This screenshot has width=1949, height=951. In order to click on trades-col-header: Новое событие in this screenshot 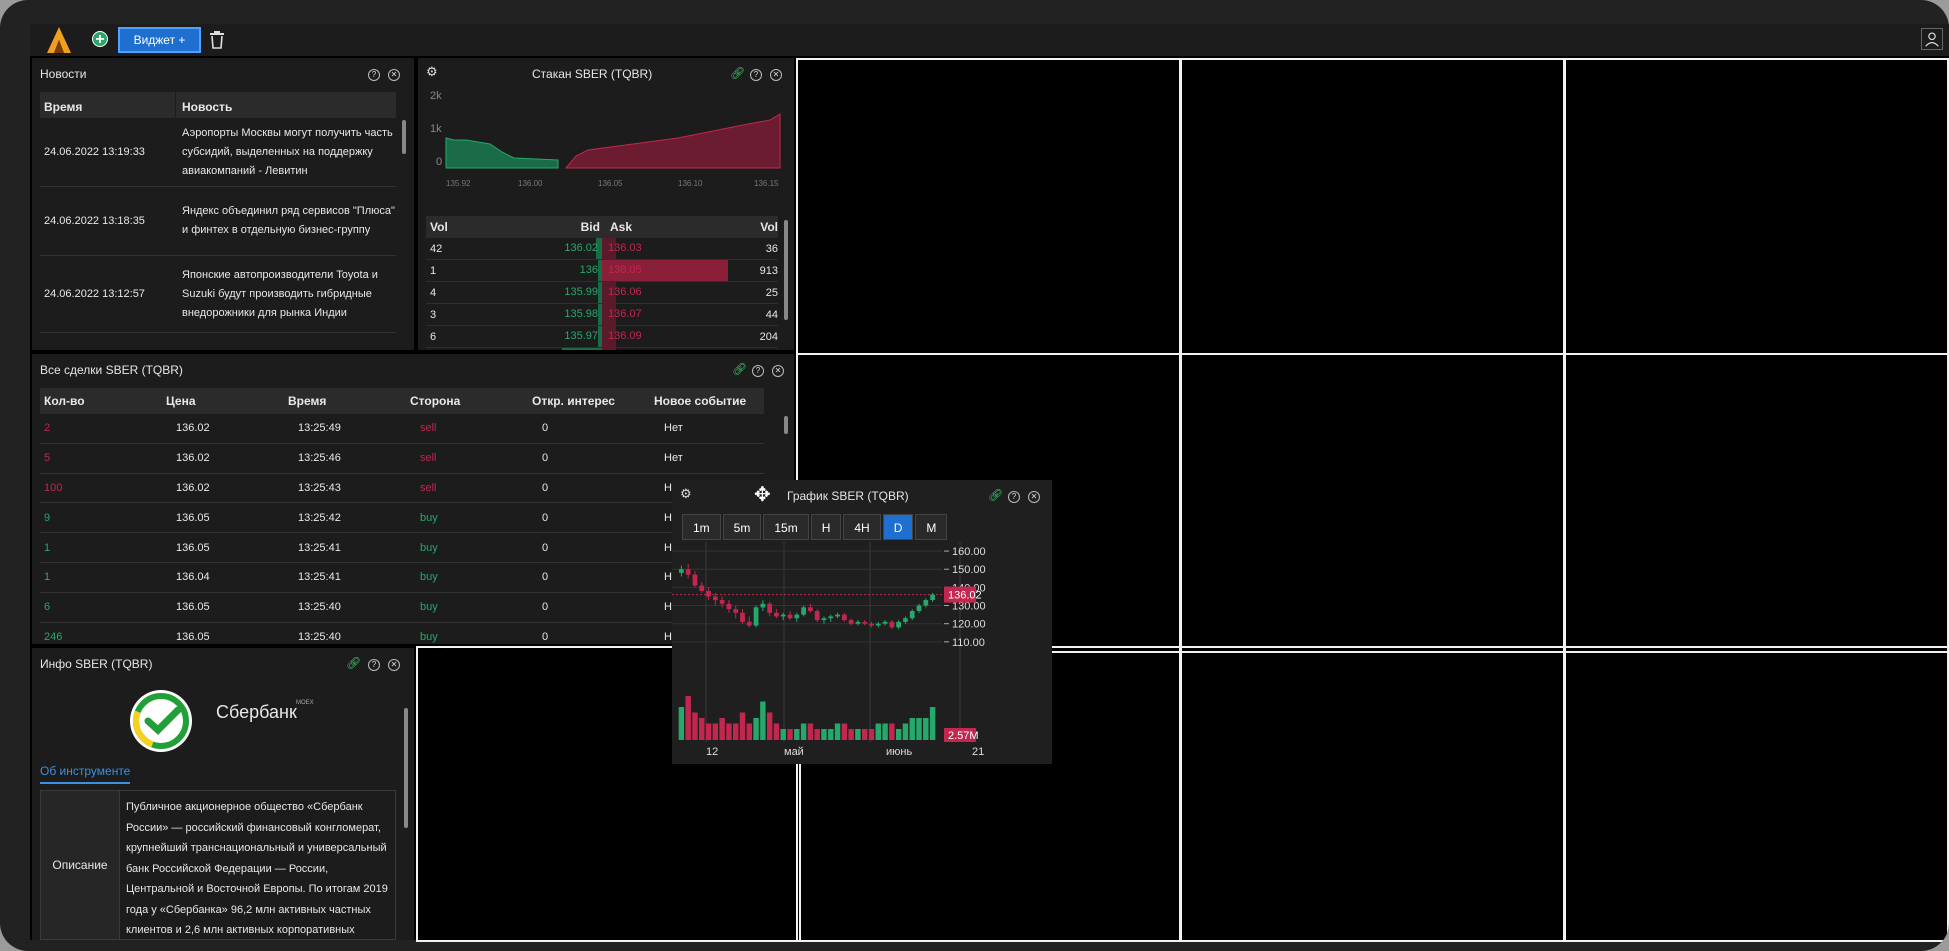, I will do `click(707, 401)`.